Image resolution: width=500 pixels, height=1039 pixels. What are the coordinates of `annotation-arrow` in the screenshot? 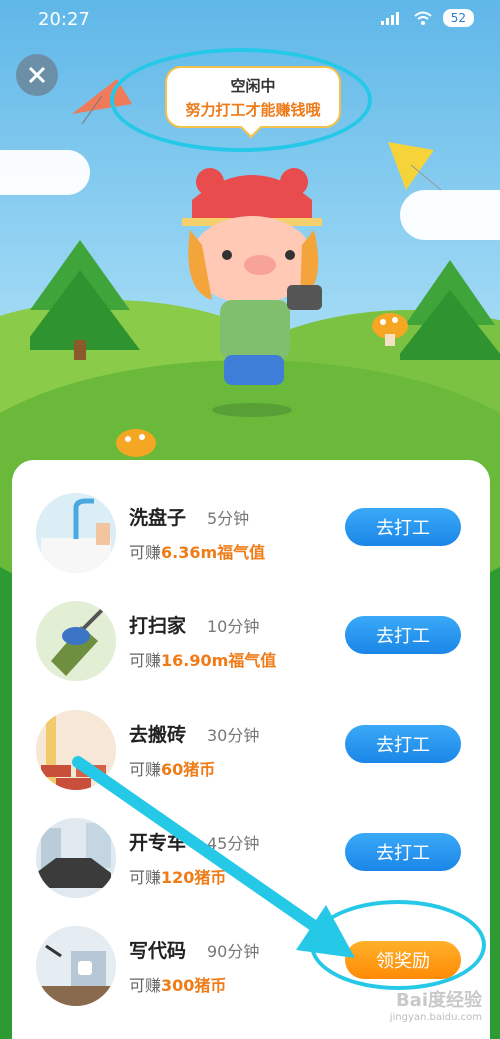 It's located at (213, 857).